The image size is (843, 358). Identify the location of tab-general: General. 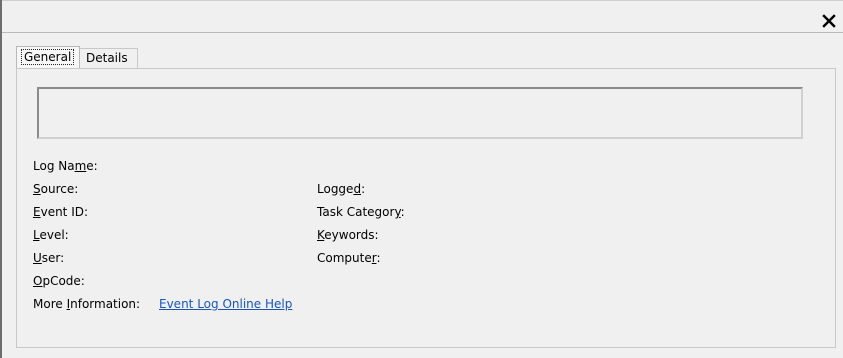
(48, 57).